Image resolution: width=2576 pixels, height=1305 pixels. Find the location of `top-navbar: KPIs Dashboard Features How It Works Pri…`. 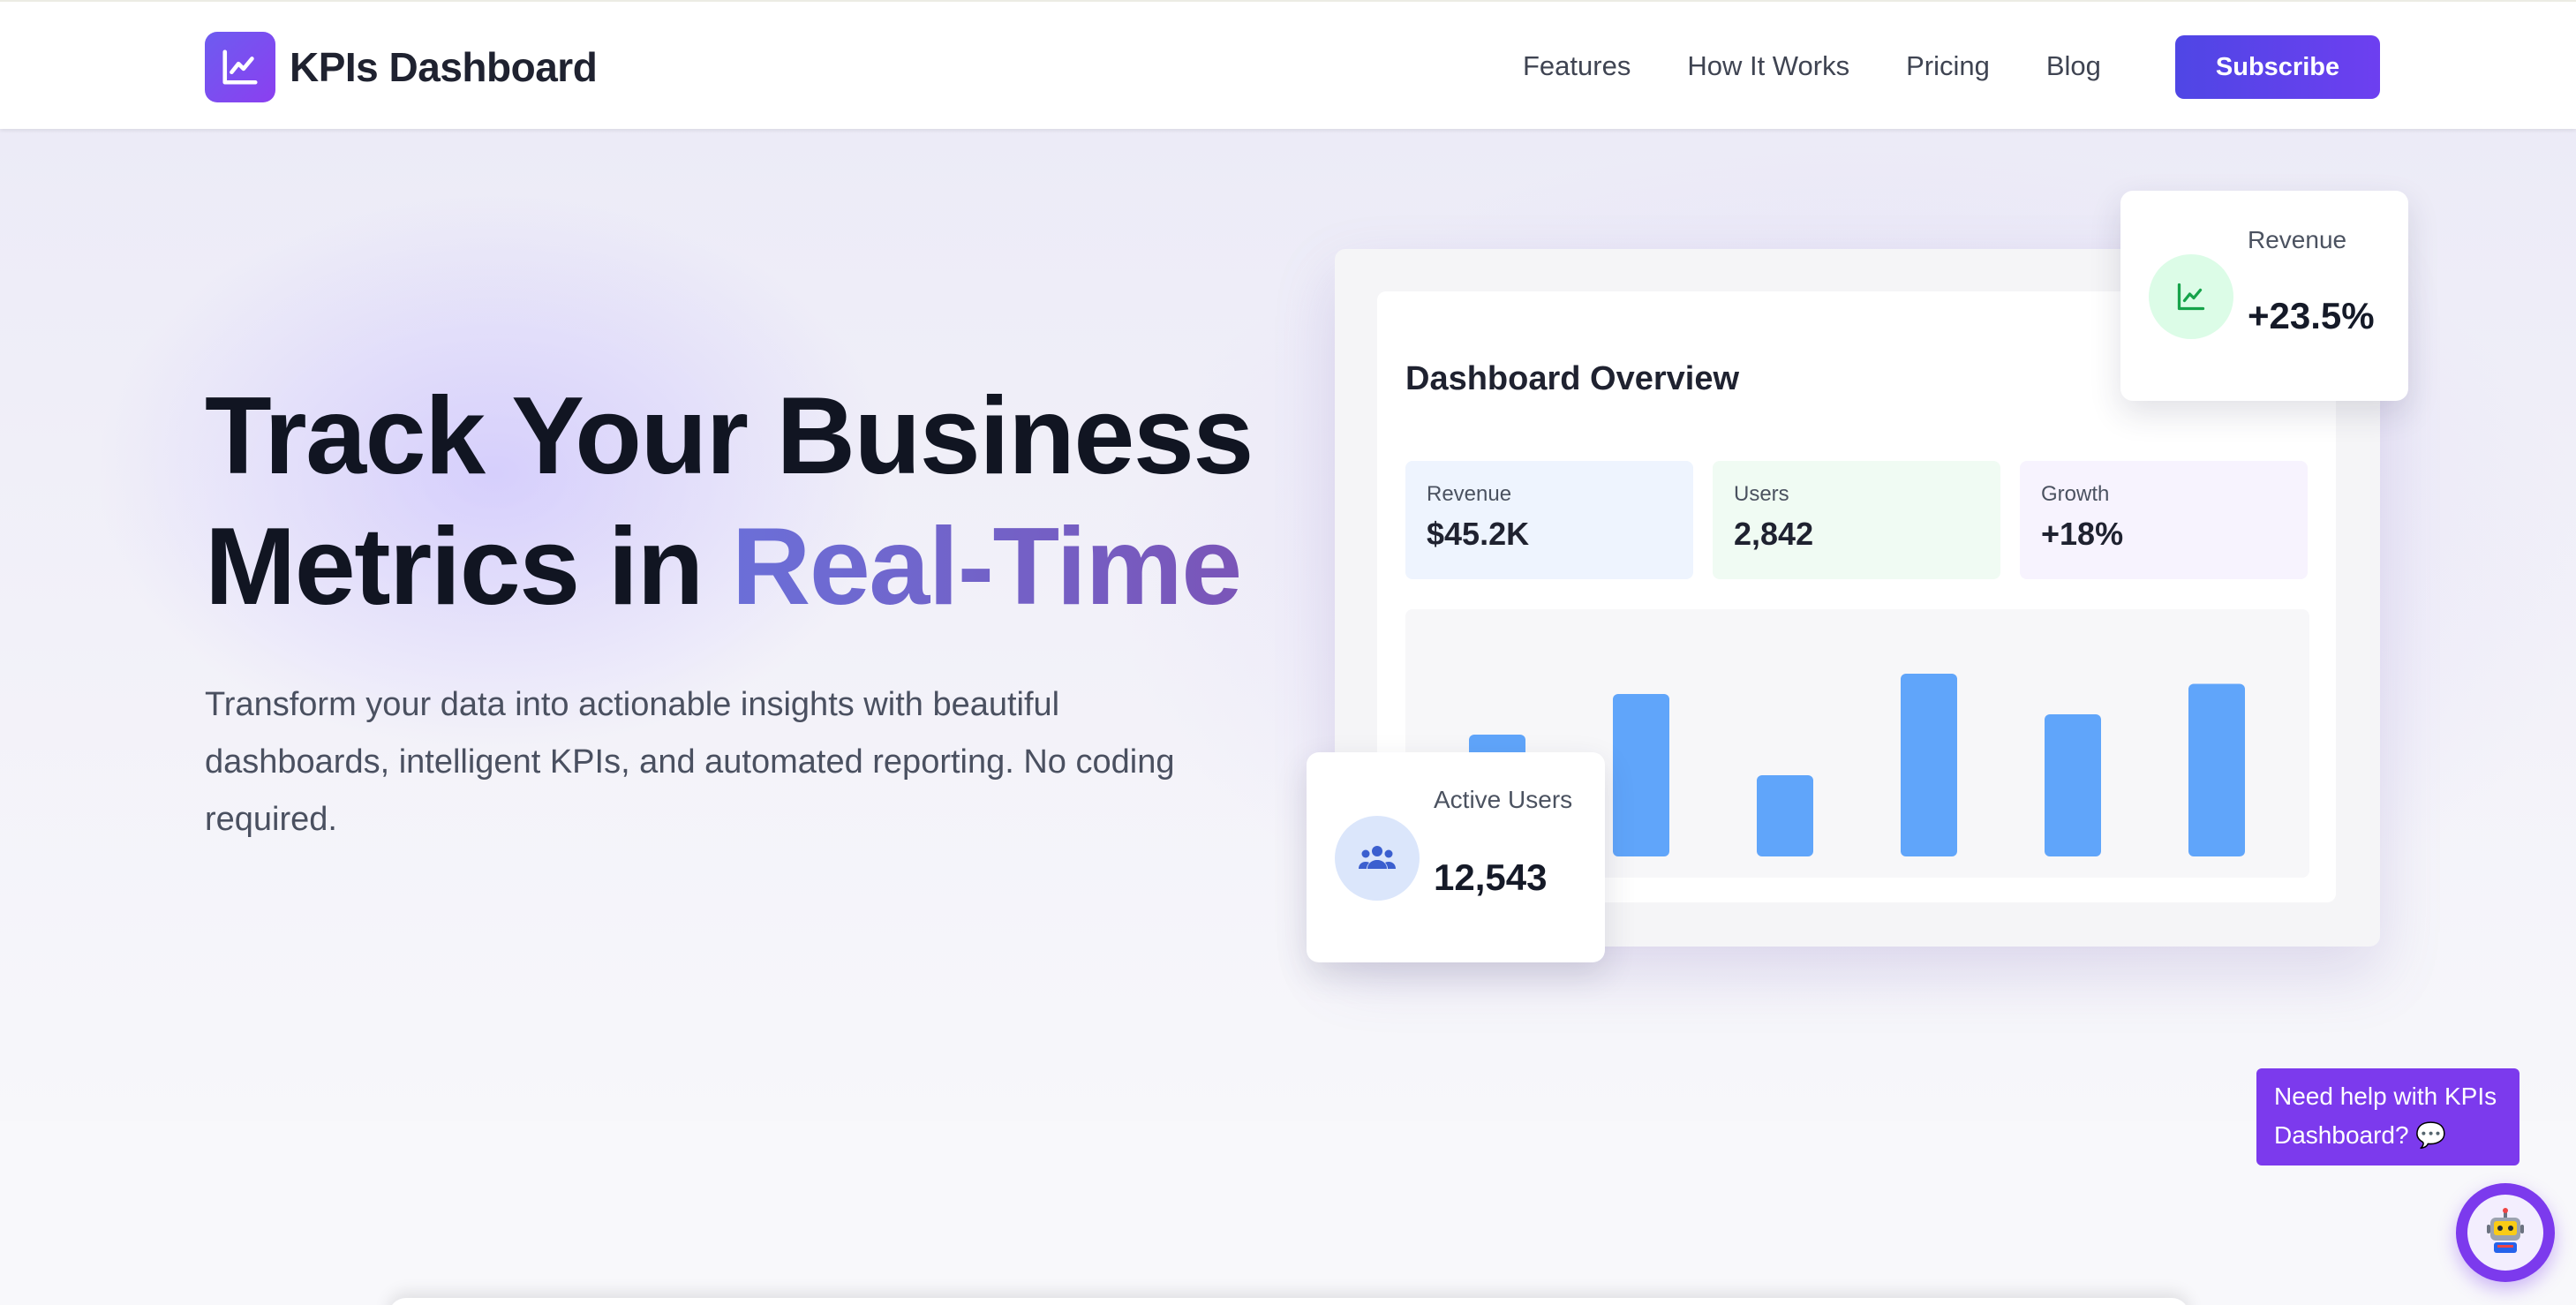

top-navbar: KPIs Dashboard Features How It Works Pri… is located at coordinates (1288, 64).